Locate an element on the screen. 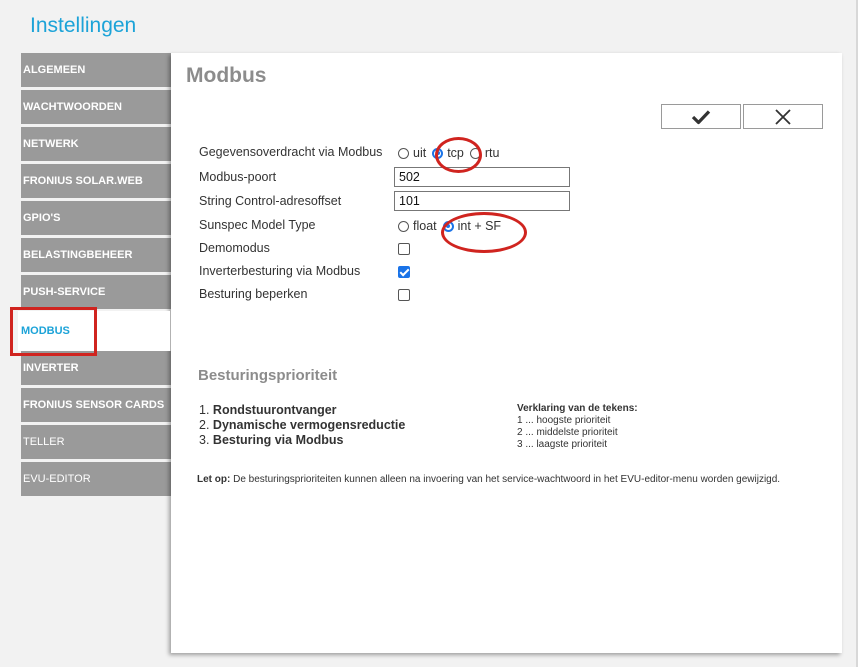 Image resolution: width=858 pixels, height=667 pixels. limit-control-label: Besturing beperken is located at coordinates (253, 294).